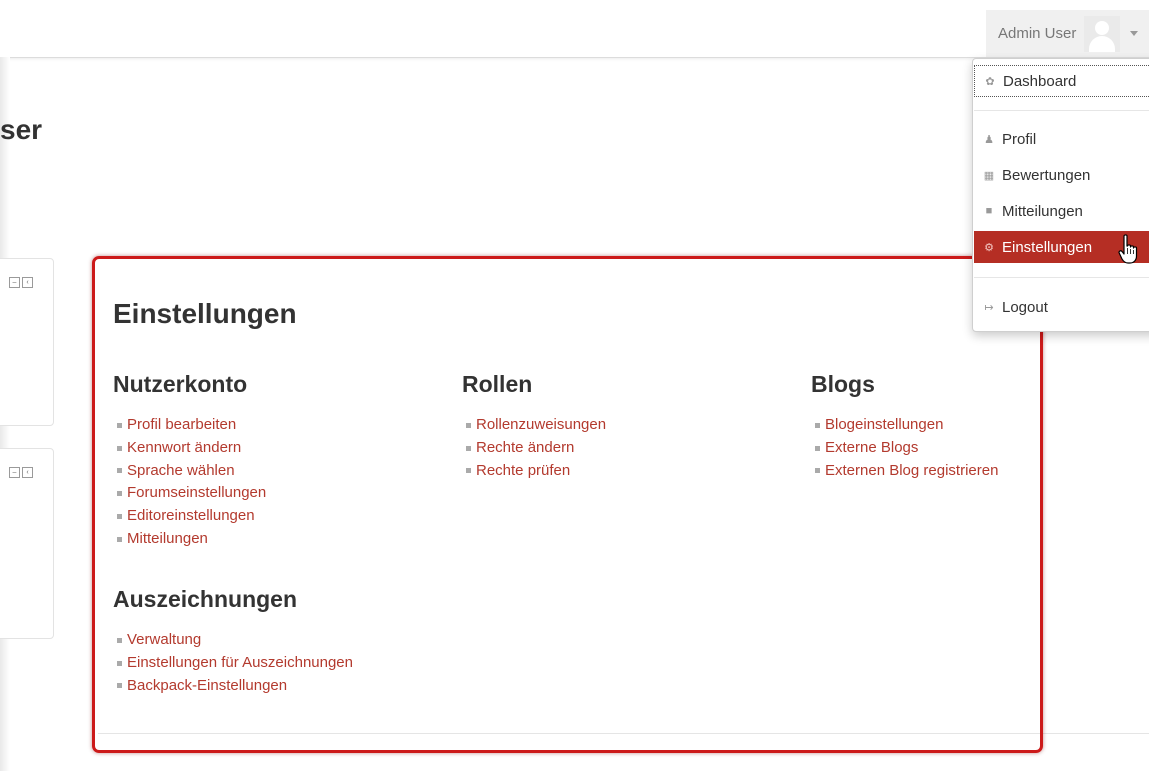 This screenshot has height=771, width=1149. I want to click on side-block-2: – ‹, so click(27, 543).